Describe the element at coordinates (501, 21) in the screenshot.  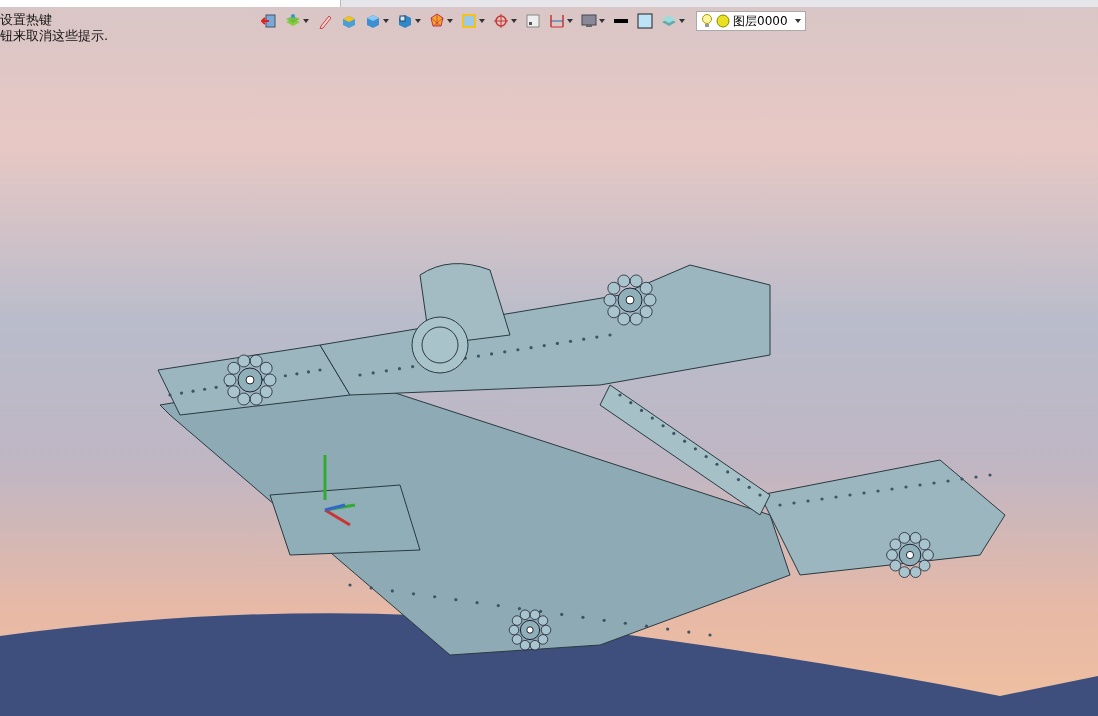
I see `target-icon` at that location.